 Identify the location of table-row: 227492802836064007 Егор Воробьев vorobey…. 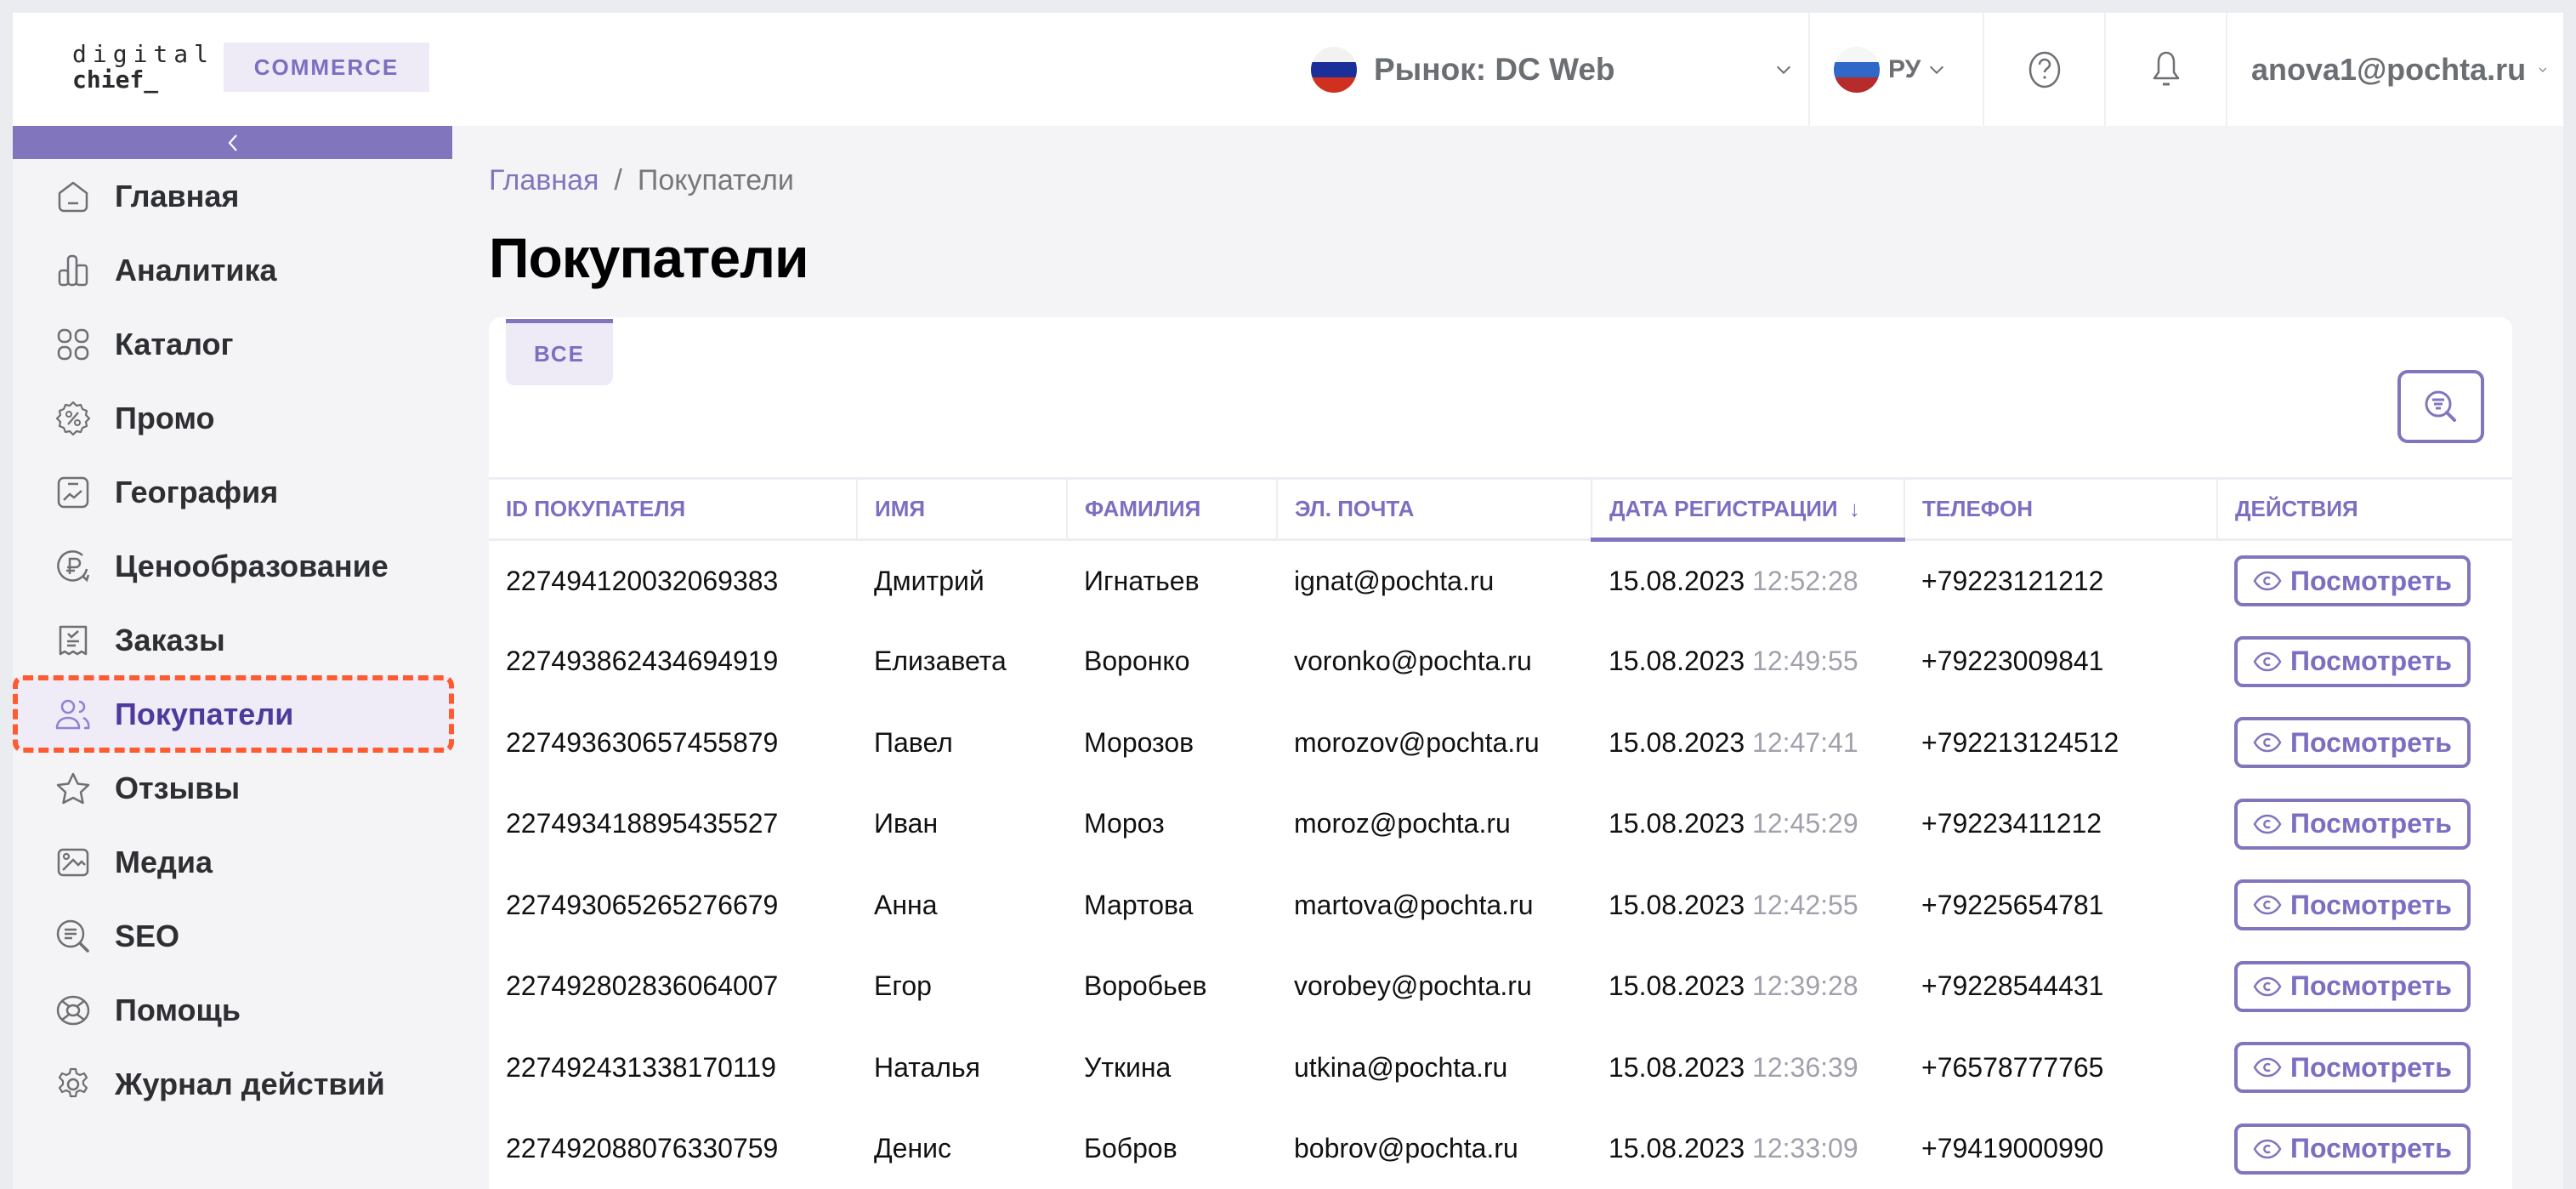
(1501, 987).